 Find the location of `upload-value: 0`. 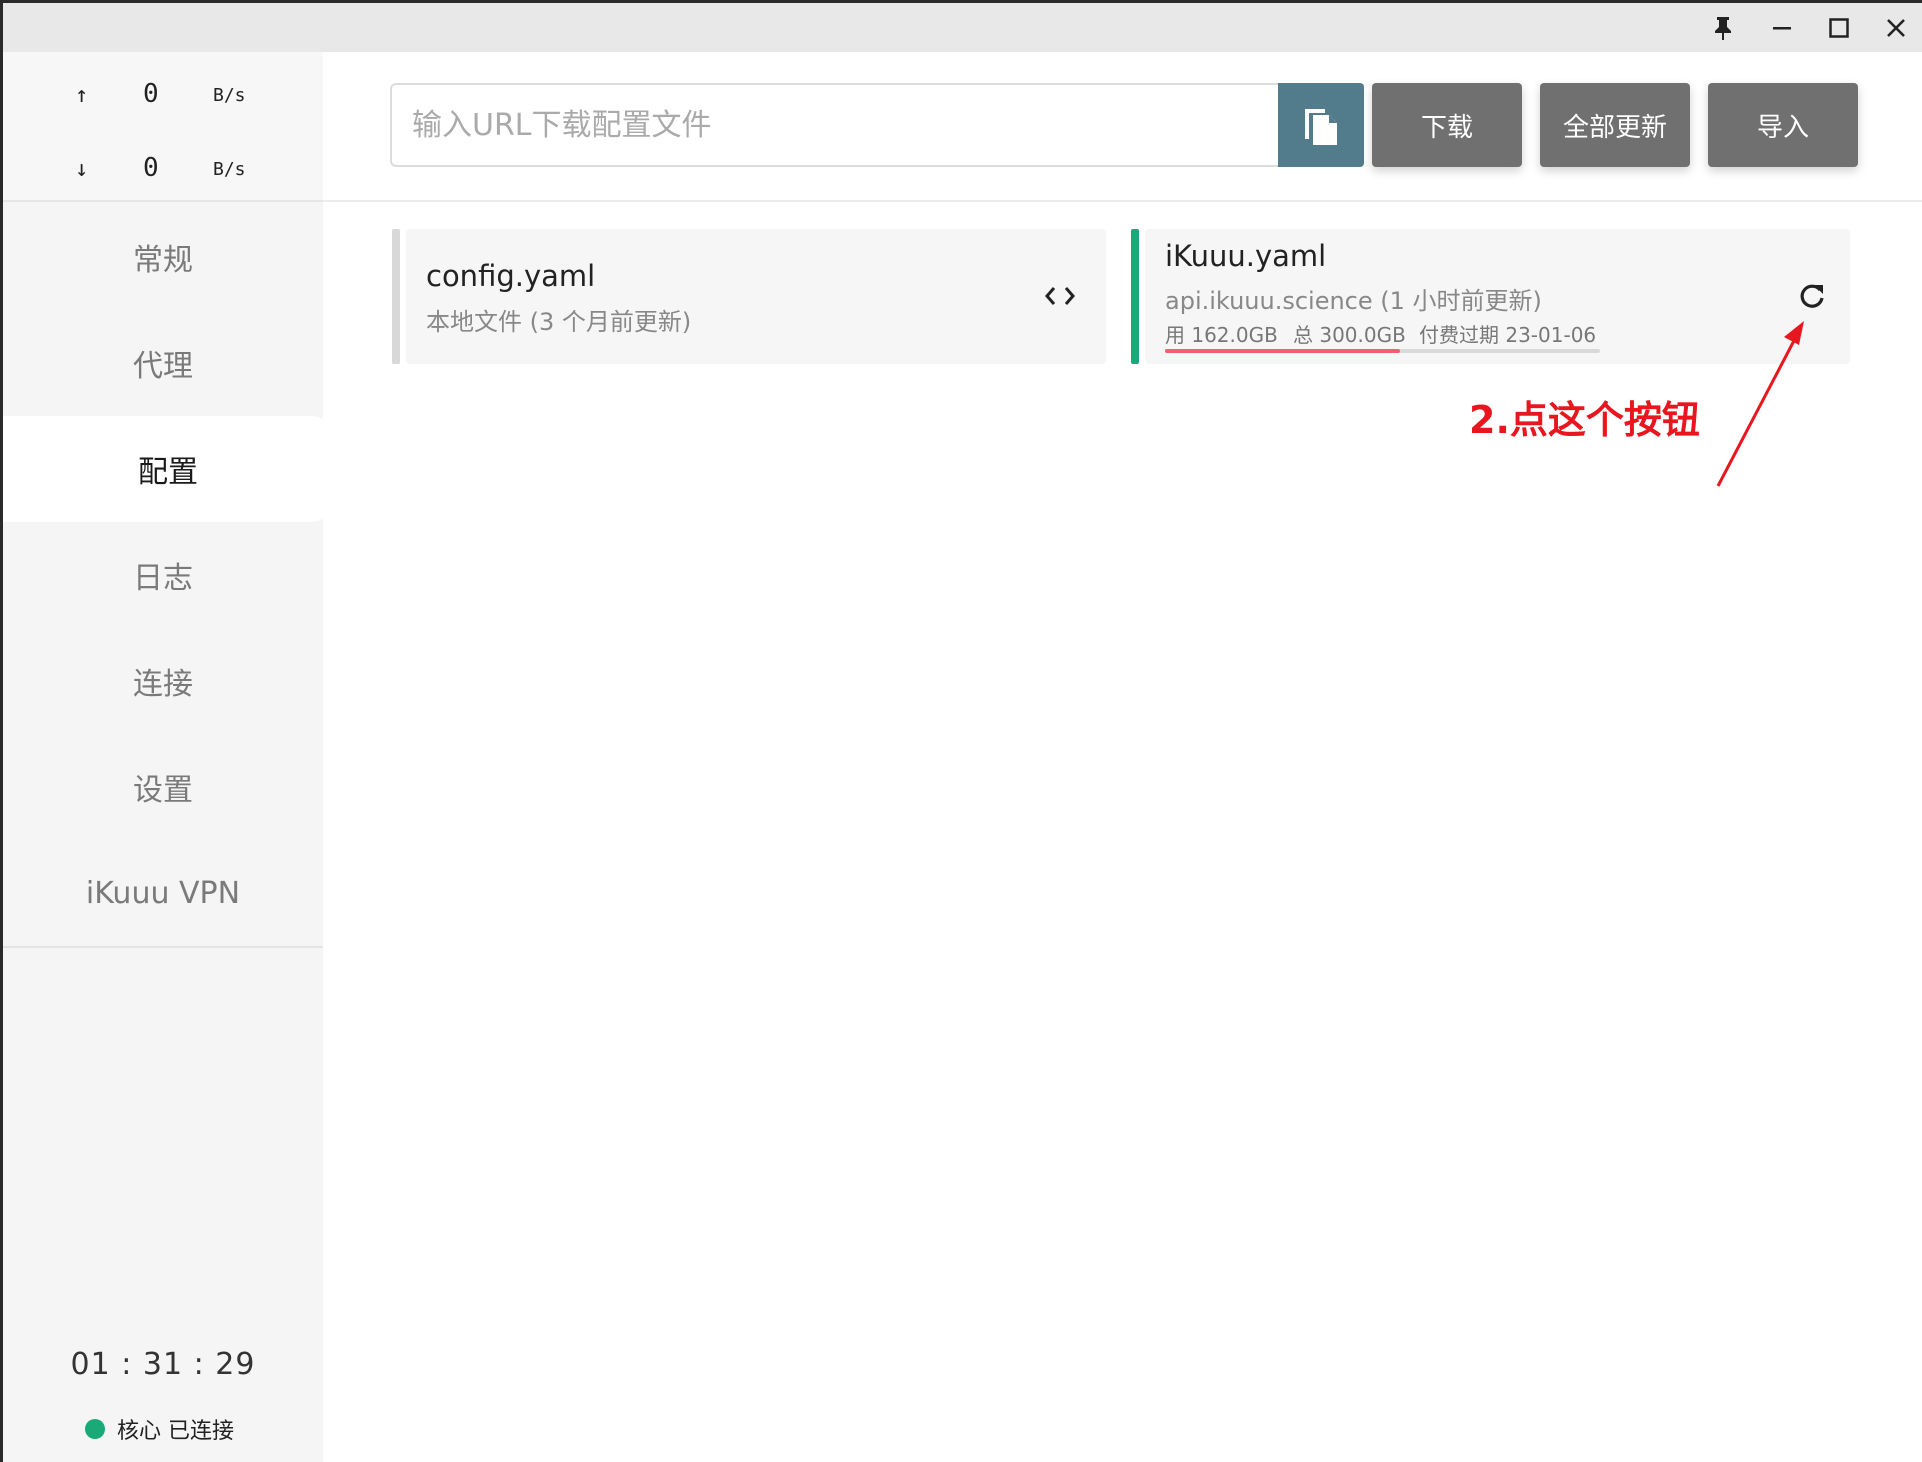

upload-value: 0 is located at coordinates (151, 94).